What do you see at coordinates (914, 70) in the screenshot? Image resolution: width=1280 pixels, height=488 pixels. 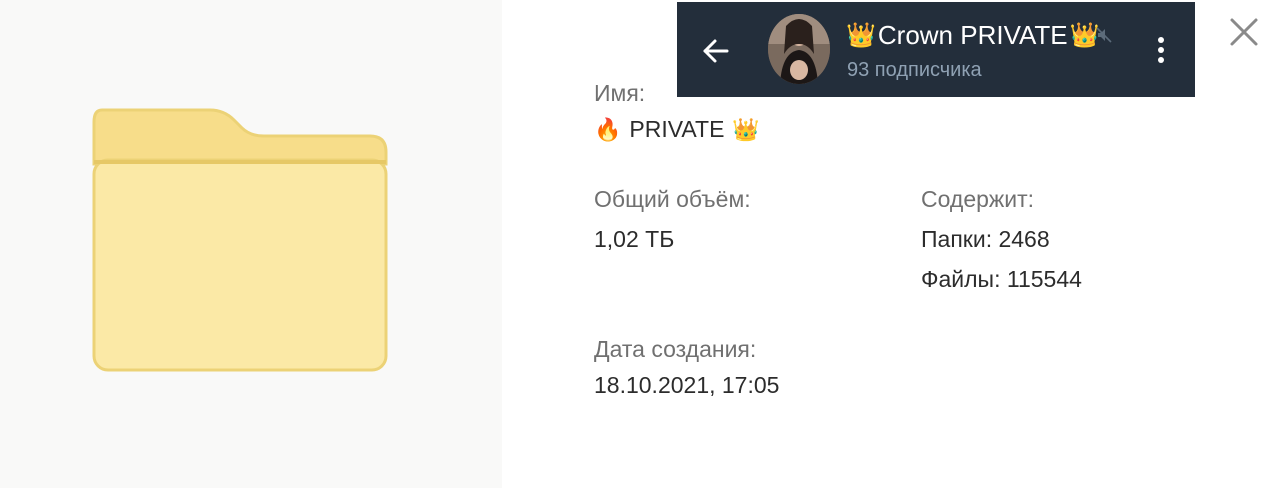 I see `subscriber-count: 93 подписчика` at bounding box center [914, 70].